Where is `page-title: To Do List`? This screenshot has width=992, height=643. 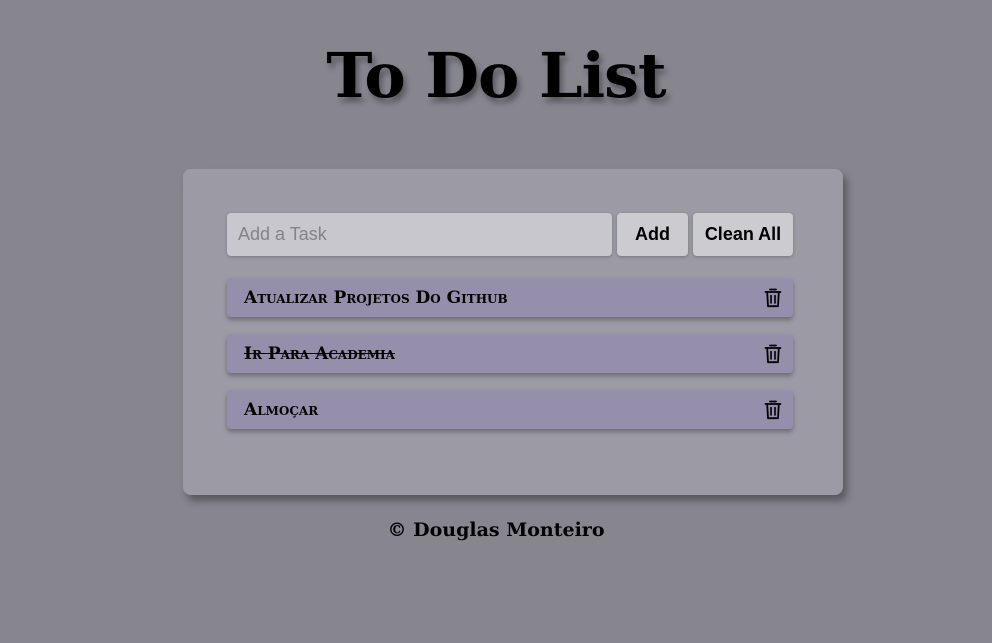
page-title: To Do List is located at coordinates (496, 75).